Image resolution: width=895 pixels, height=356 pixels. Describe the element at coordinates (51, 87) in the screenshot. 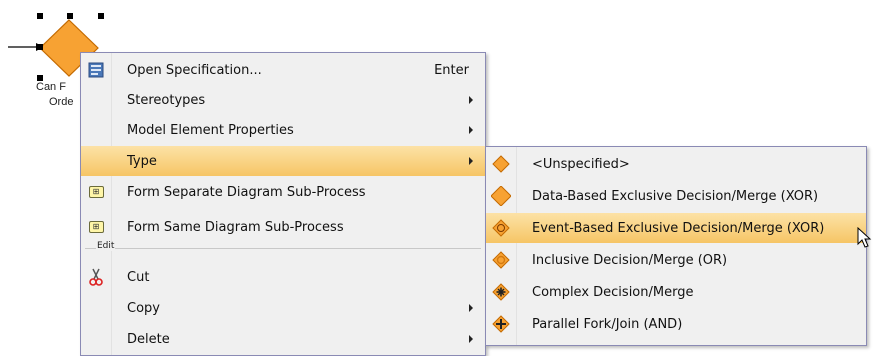

I see `gateway-label-line-1: Can F` at that location.